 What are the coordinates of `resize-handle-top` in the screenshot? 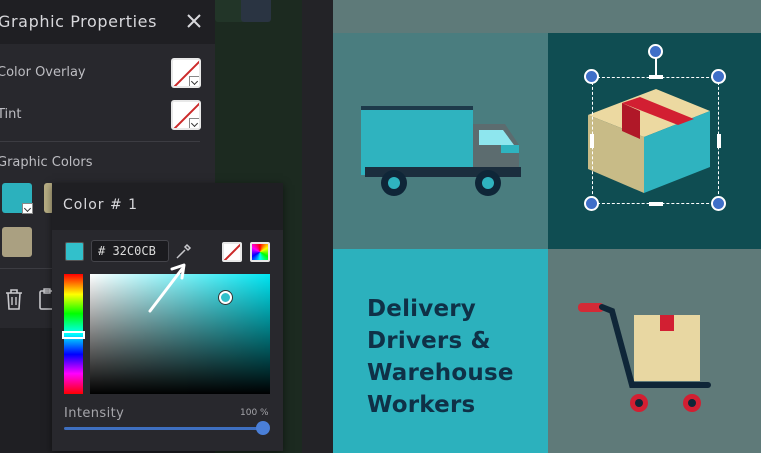 It's located at (656, 77).